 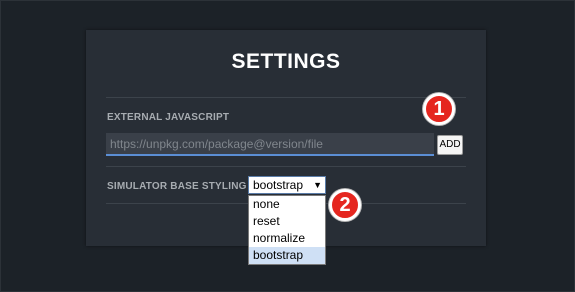 I want to click on add-button: ADD, so click(x=450, y=145).